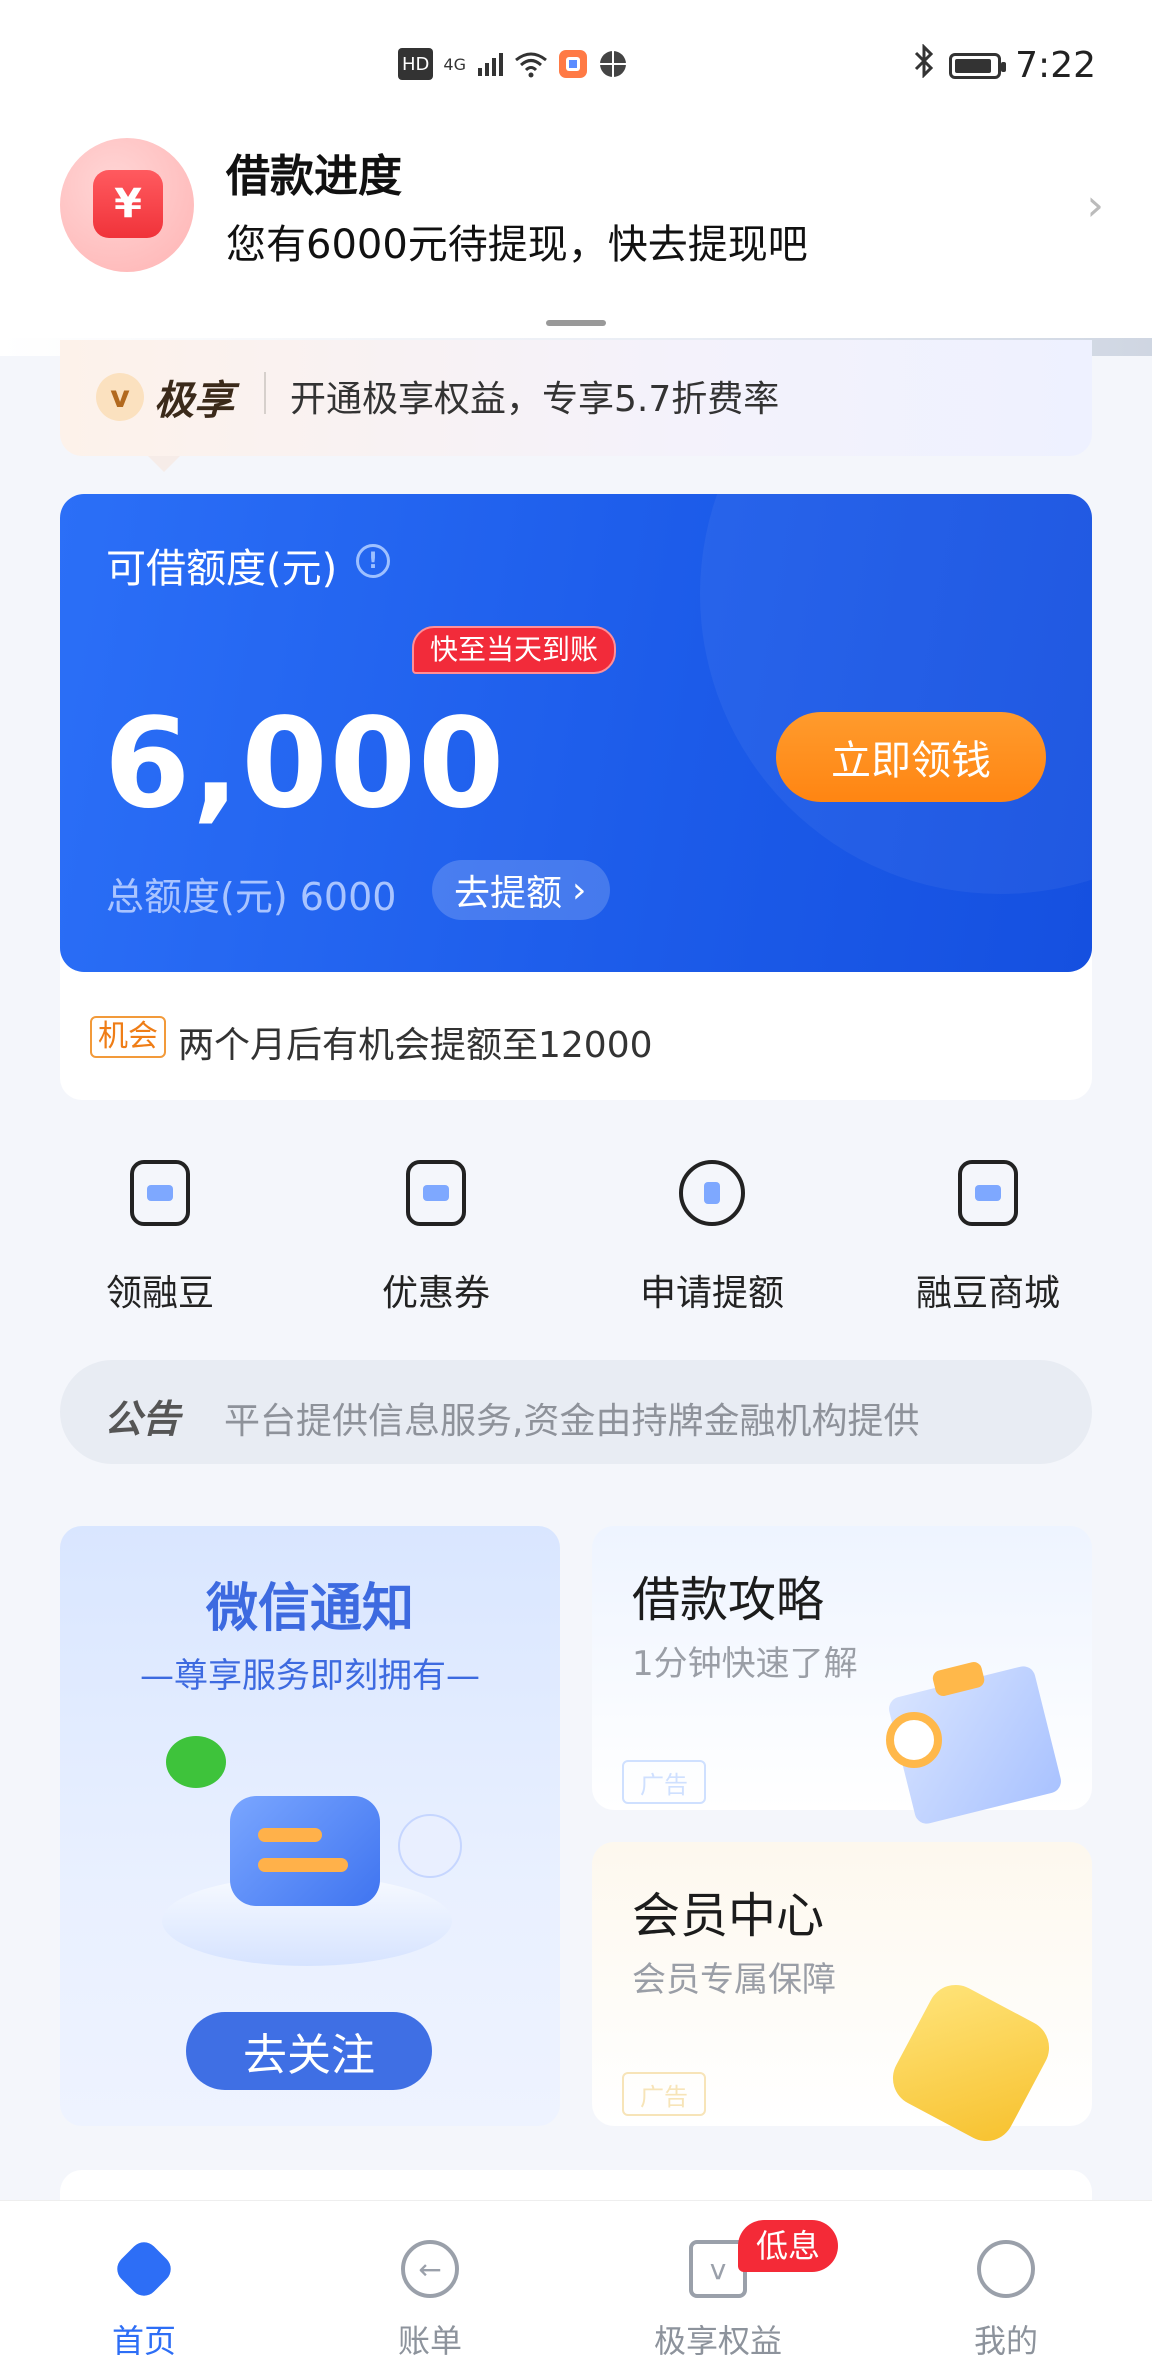 This screenshot has height=2377, width=1152. Describe the element at coordinates (728, 1916) in the screenshot. I see `member-center-title: 会员中心` at that location.